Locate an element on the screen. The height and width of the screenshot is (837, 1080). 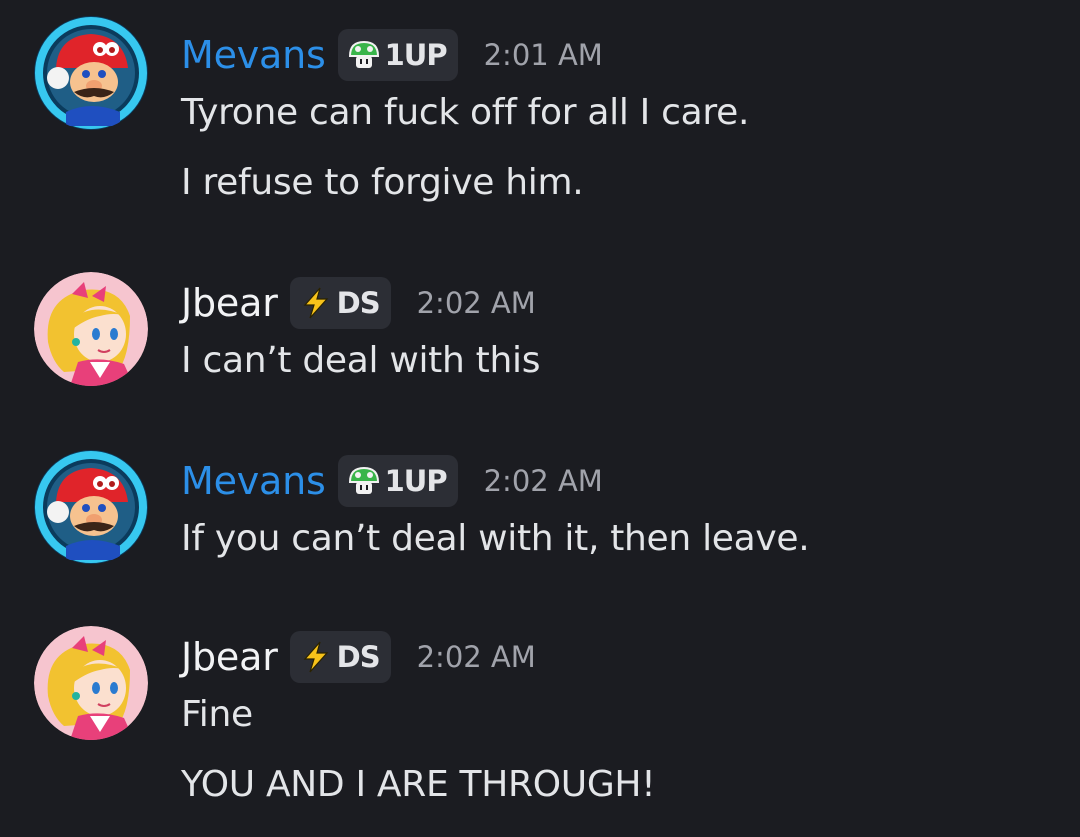
timestamp: 2:01 AM is located at coordinates (543, 55).